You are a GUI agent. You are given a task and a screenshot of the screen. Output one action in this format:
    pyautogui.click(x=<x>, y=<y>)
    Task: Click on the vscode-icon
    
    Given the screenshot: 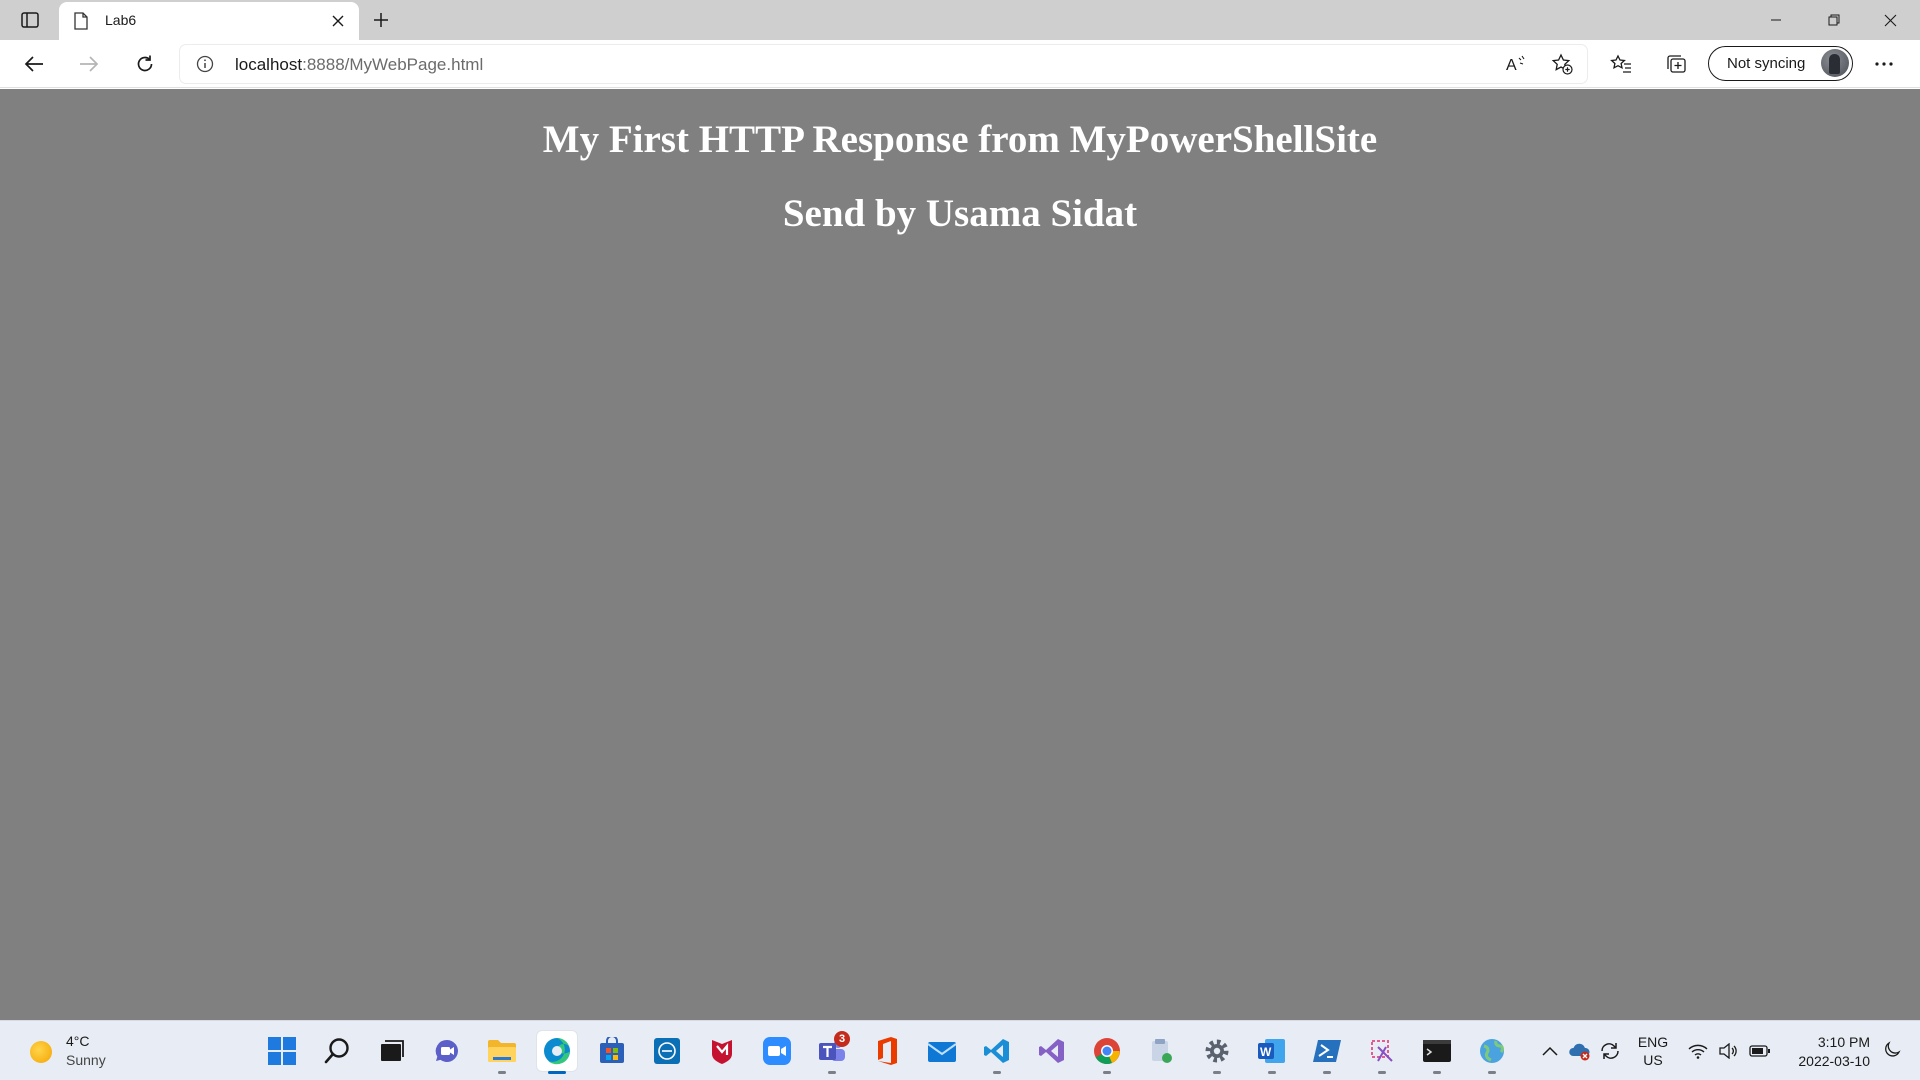 What is the action you would take?
    pyautogui.click(x=996, y=1051)
    